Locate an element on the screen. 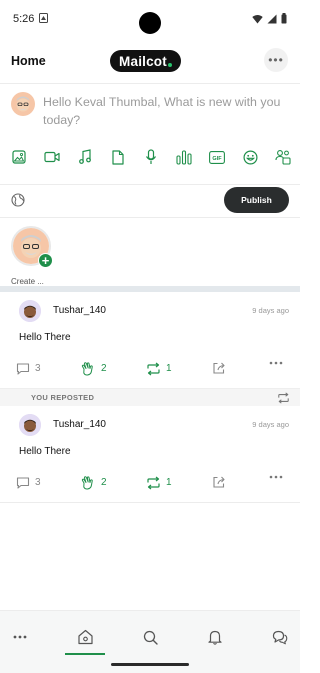 This screenshot has height=673, width=320. bottom-navigation is located at coordinates (150, 641).